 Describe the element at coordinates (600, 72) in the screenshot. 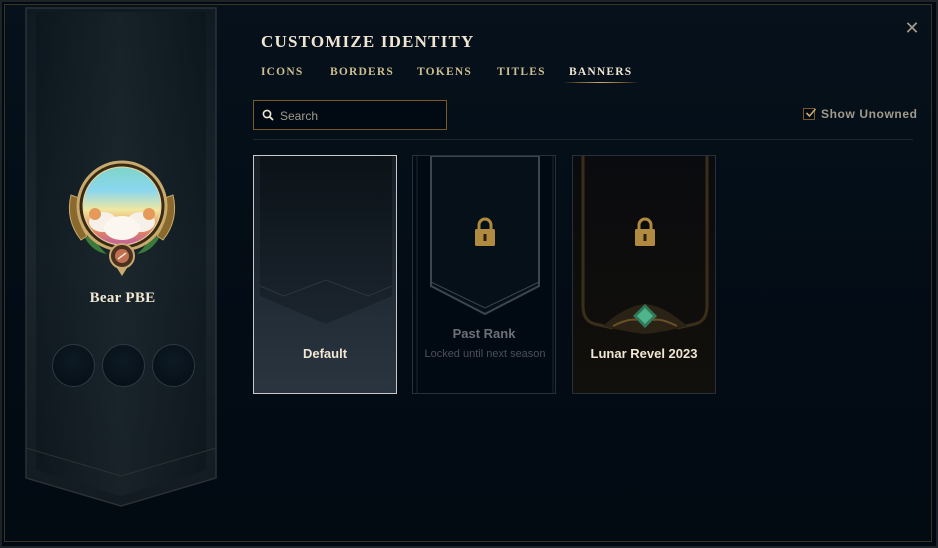

I see `tab-banners: BANNERS` at that location.